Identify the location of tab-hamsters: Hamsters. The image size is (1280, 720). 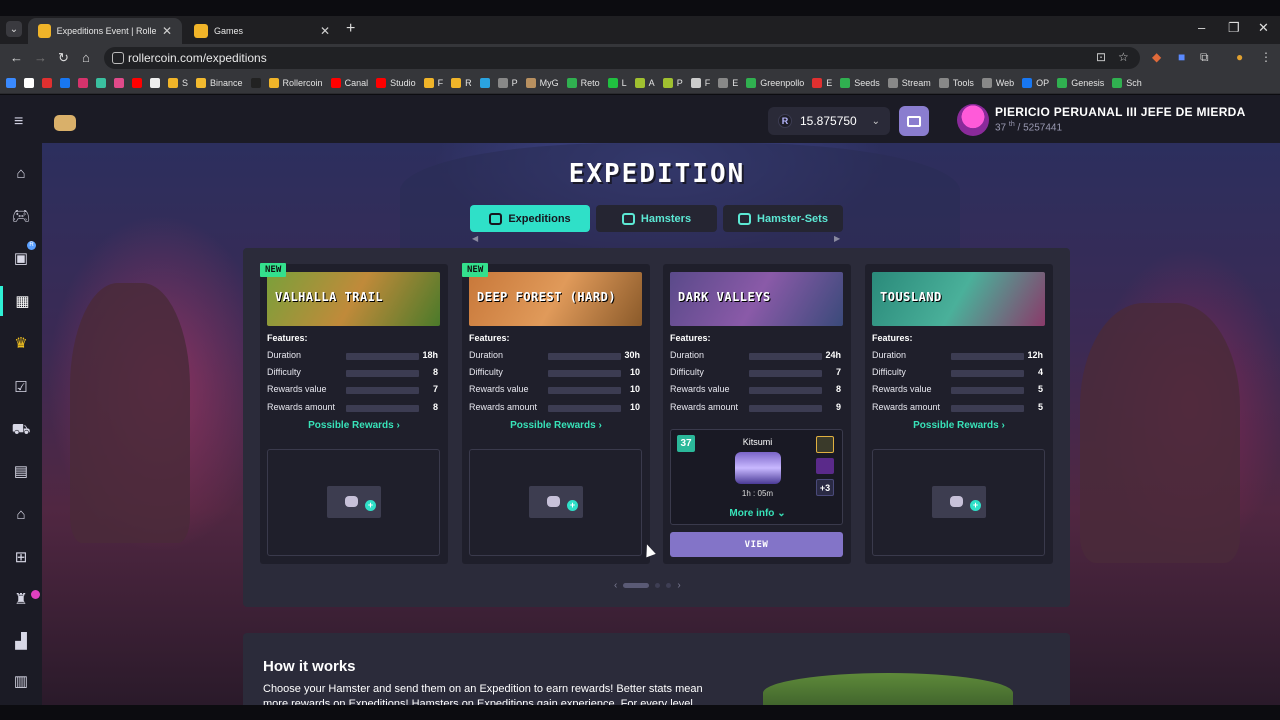
(656, 218).